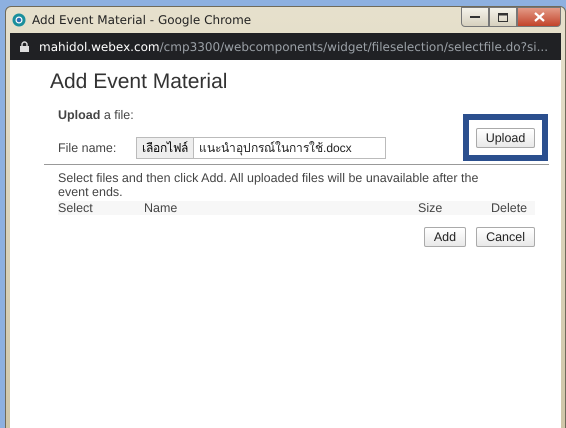 The width and height of the screenshot is (566, 428). I want to click on minimize-button, so click(475, 17).